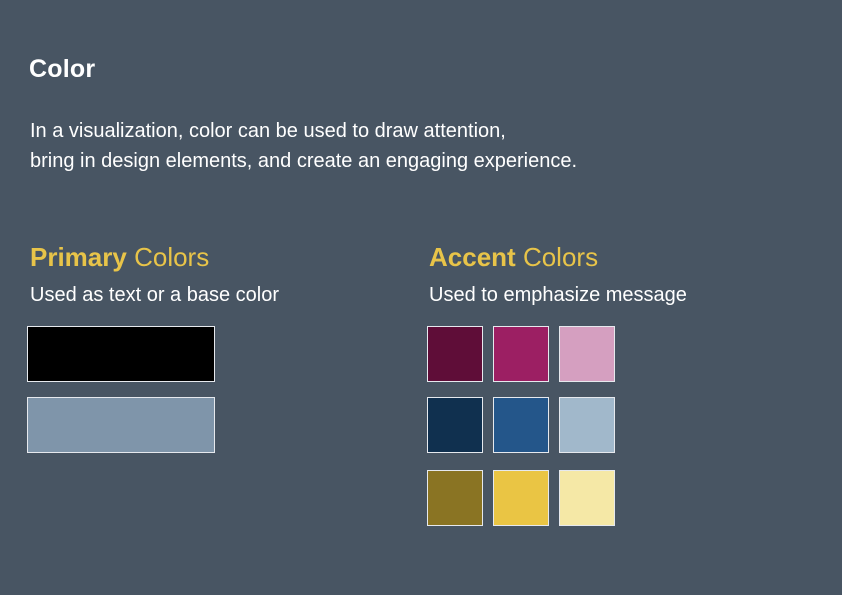 The height and width of the screenshot is (595, 842). I want to click on accent-swatch-olive, so click(455, 498).